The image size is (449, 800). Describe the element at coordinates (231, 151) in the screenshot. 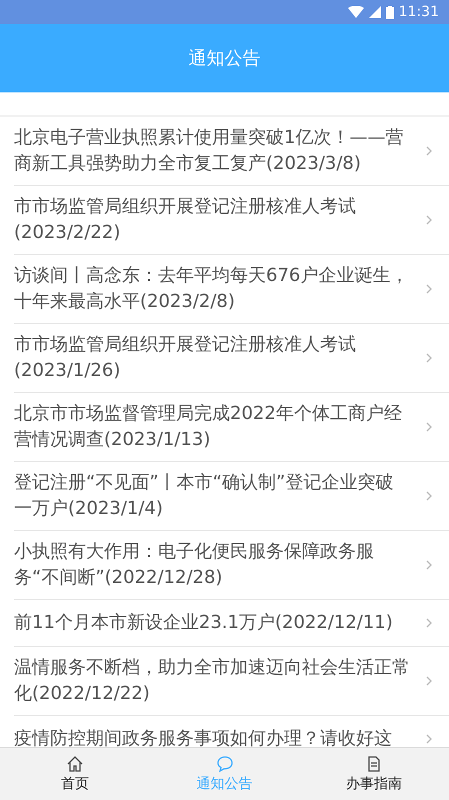

I see `notice-item: 北京电子营业执照累计使用量突破1亿次！——营商新工具强势助力全市复工复产(2023/3/8)` at that location.